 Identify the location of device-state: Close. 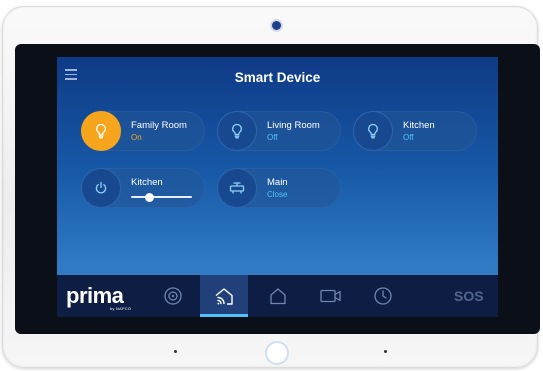
(277, 194).